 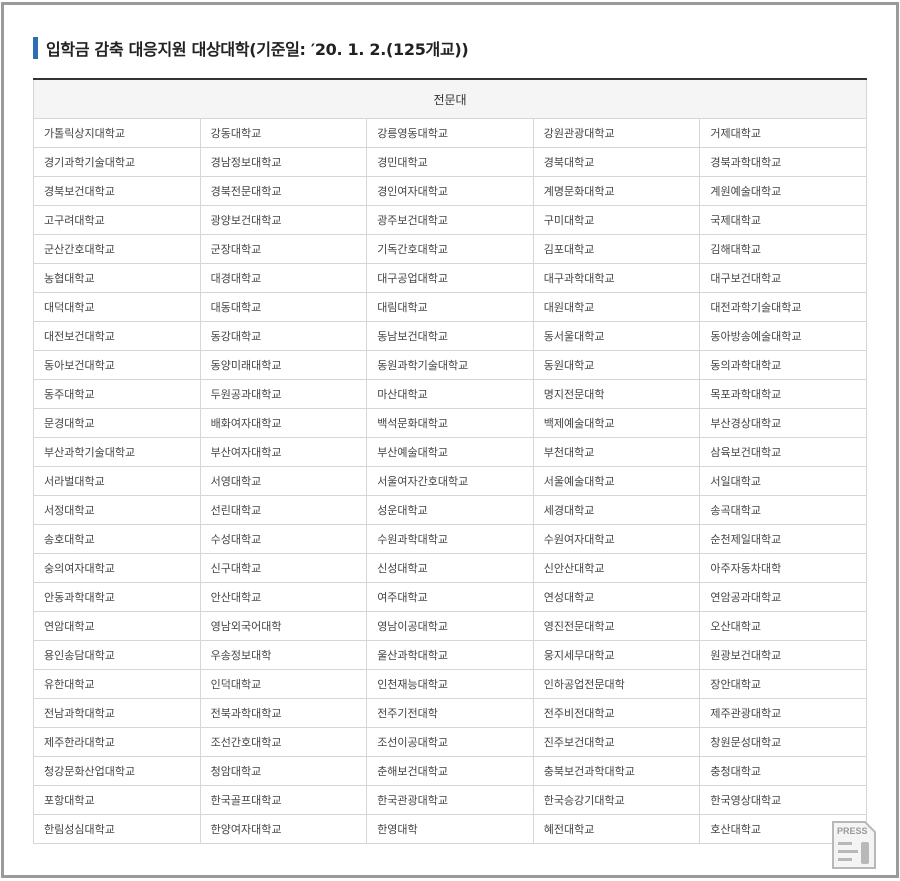 I want to click on college-name-cell: 가톨릭상지대학교, so click(x=117, y=133).